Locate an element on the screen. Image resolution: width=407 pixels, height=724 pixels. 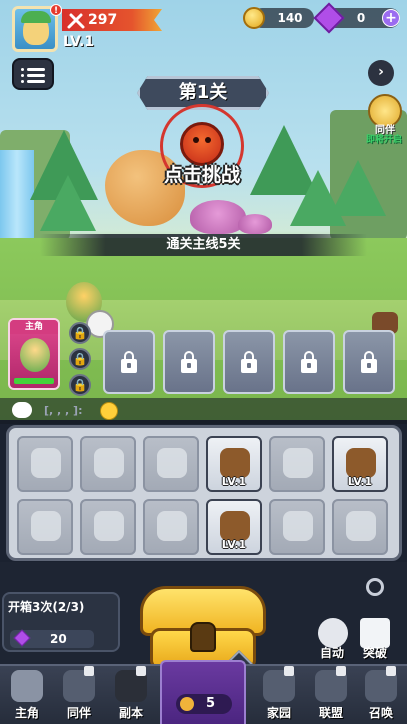
equip-slot-armor is located at coordinates (171, 464).